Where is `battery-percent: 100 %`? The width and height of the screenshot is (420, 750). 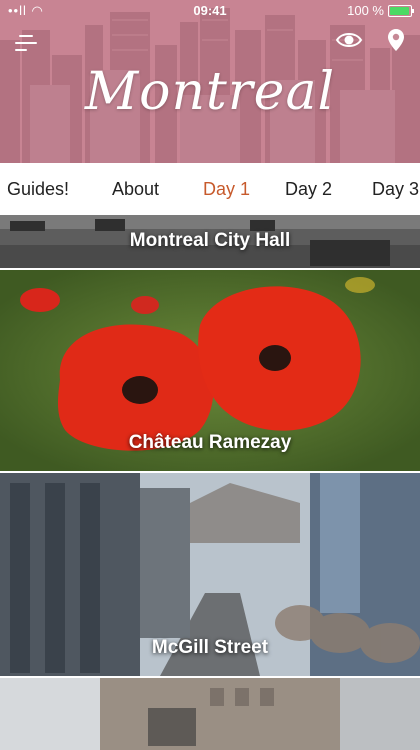
battery-percent: 100 % is located at coordinates (365, 10).